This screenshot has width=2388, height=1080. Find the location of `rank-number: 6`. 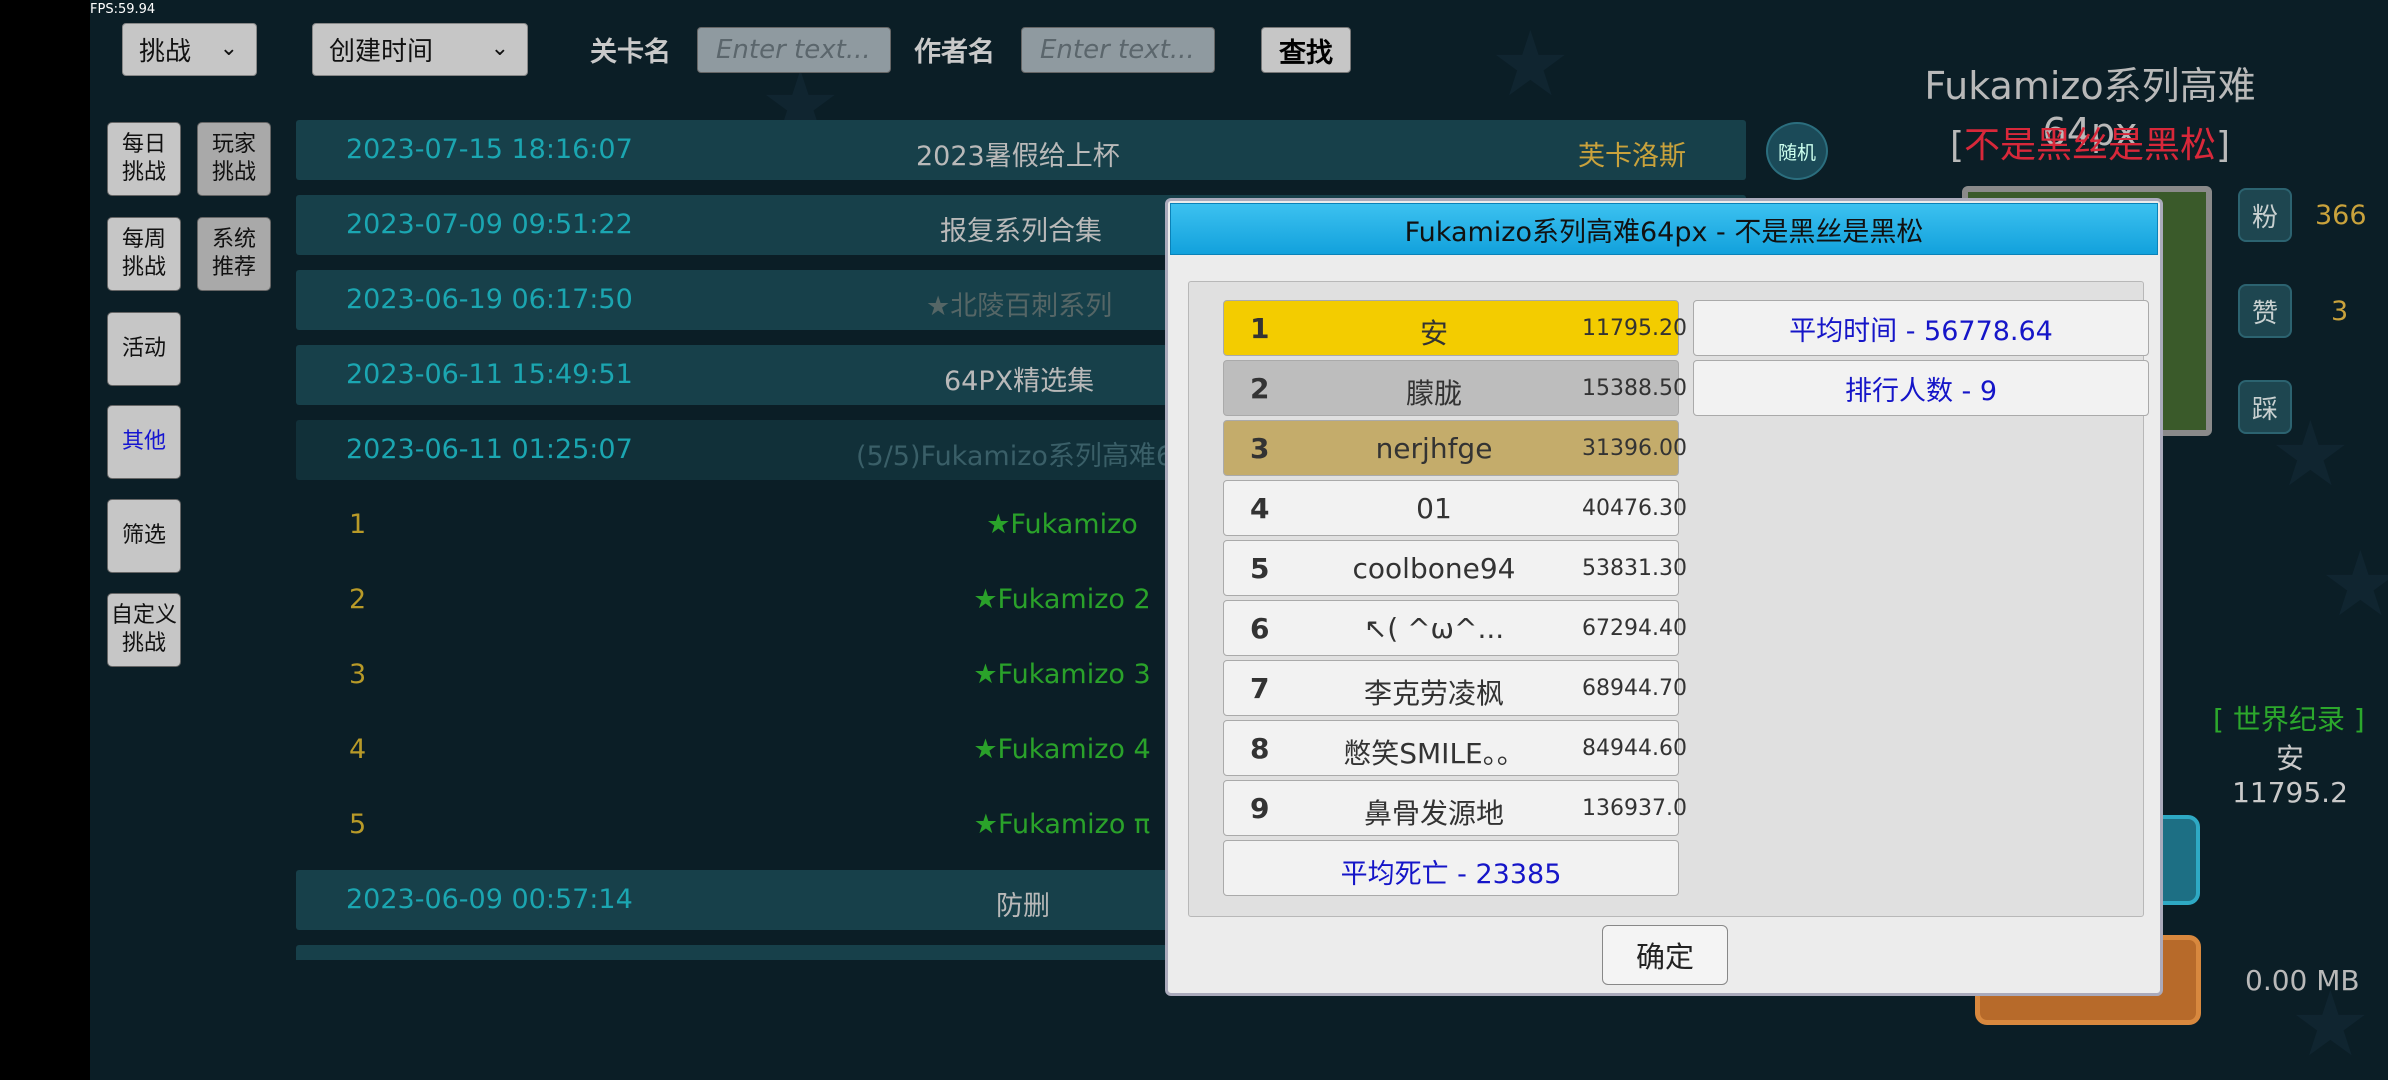

rank-number: 6 is located at coordinates (1260, 628).